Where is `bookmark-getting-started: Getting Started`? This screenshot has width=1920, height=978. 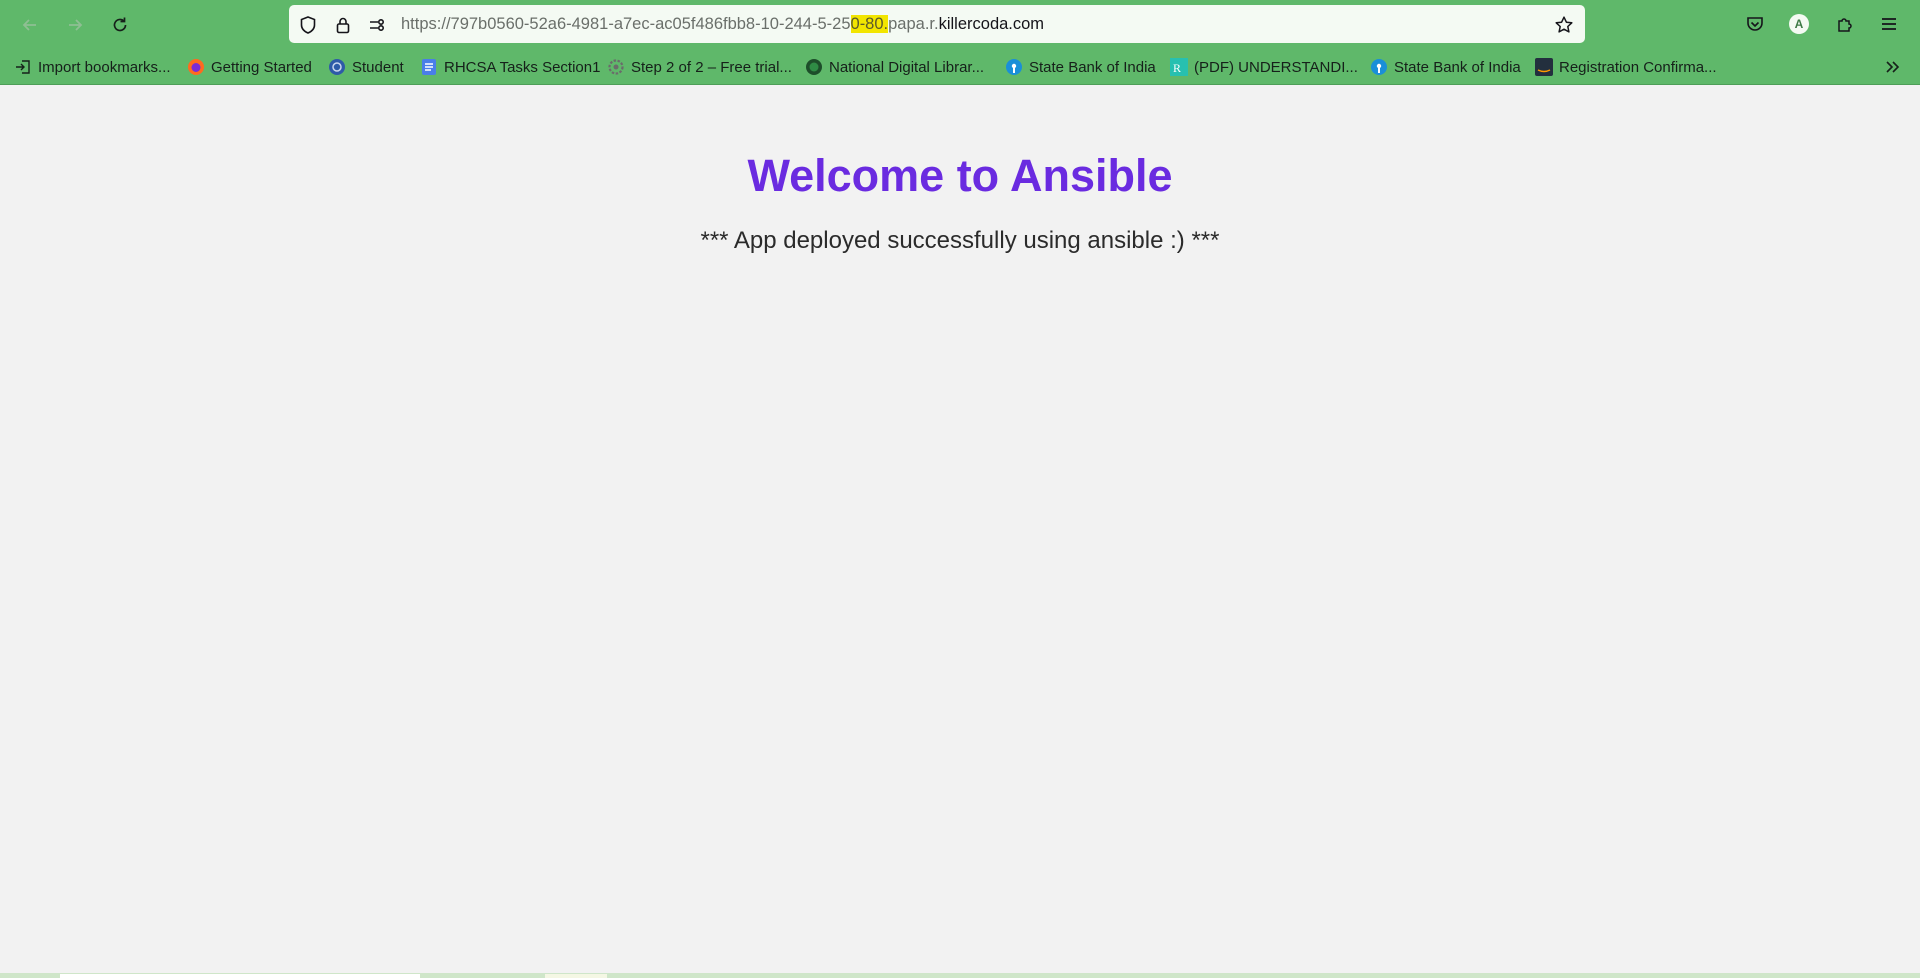 bookmark-getting-started: Getting Started is located at coordinates (249, 67).